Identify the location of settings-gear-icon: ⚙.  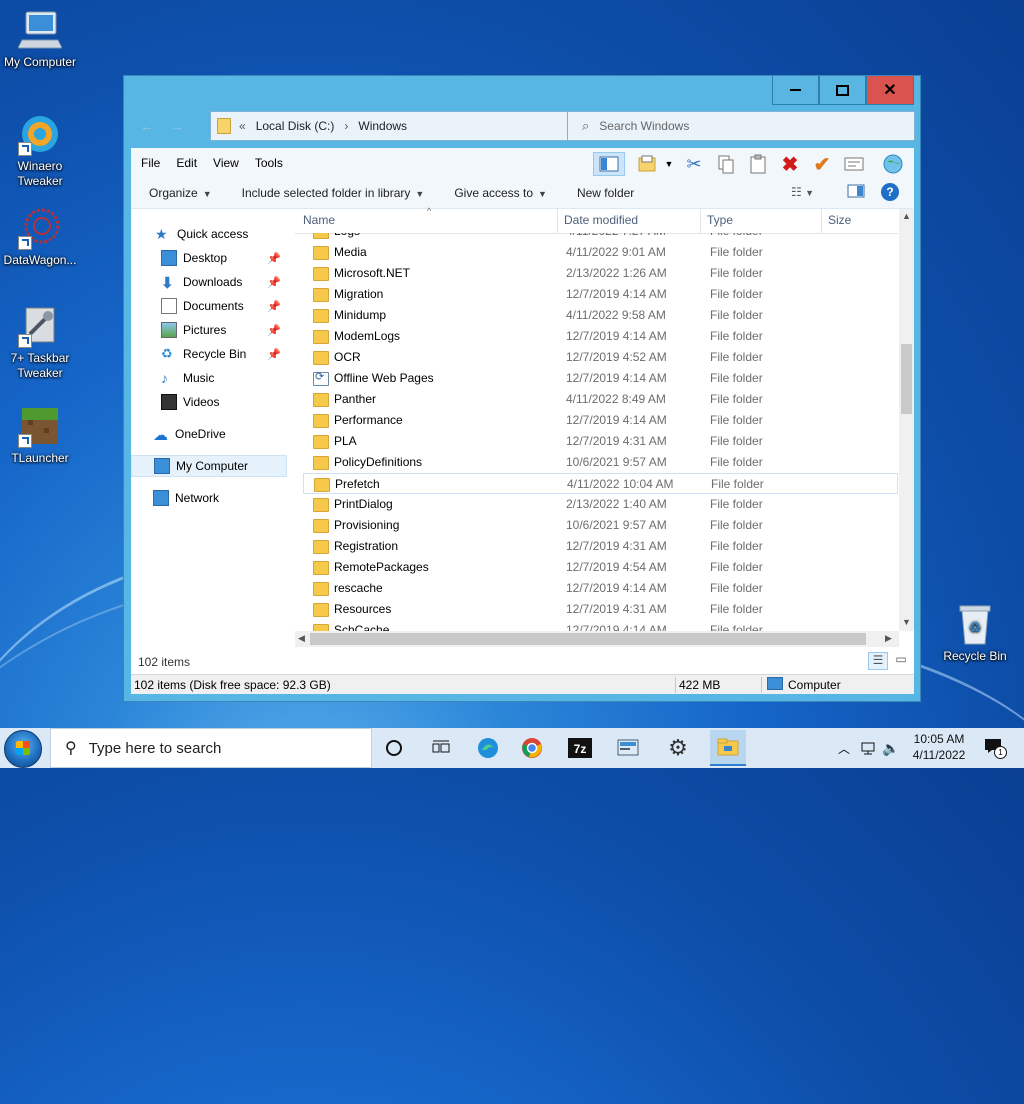
(678, 748).